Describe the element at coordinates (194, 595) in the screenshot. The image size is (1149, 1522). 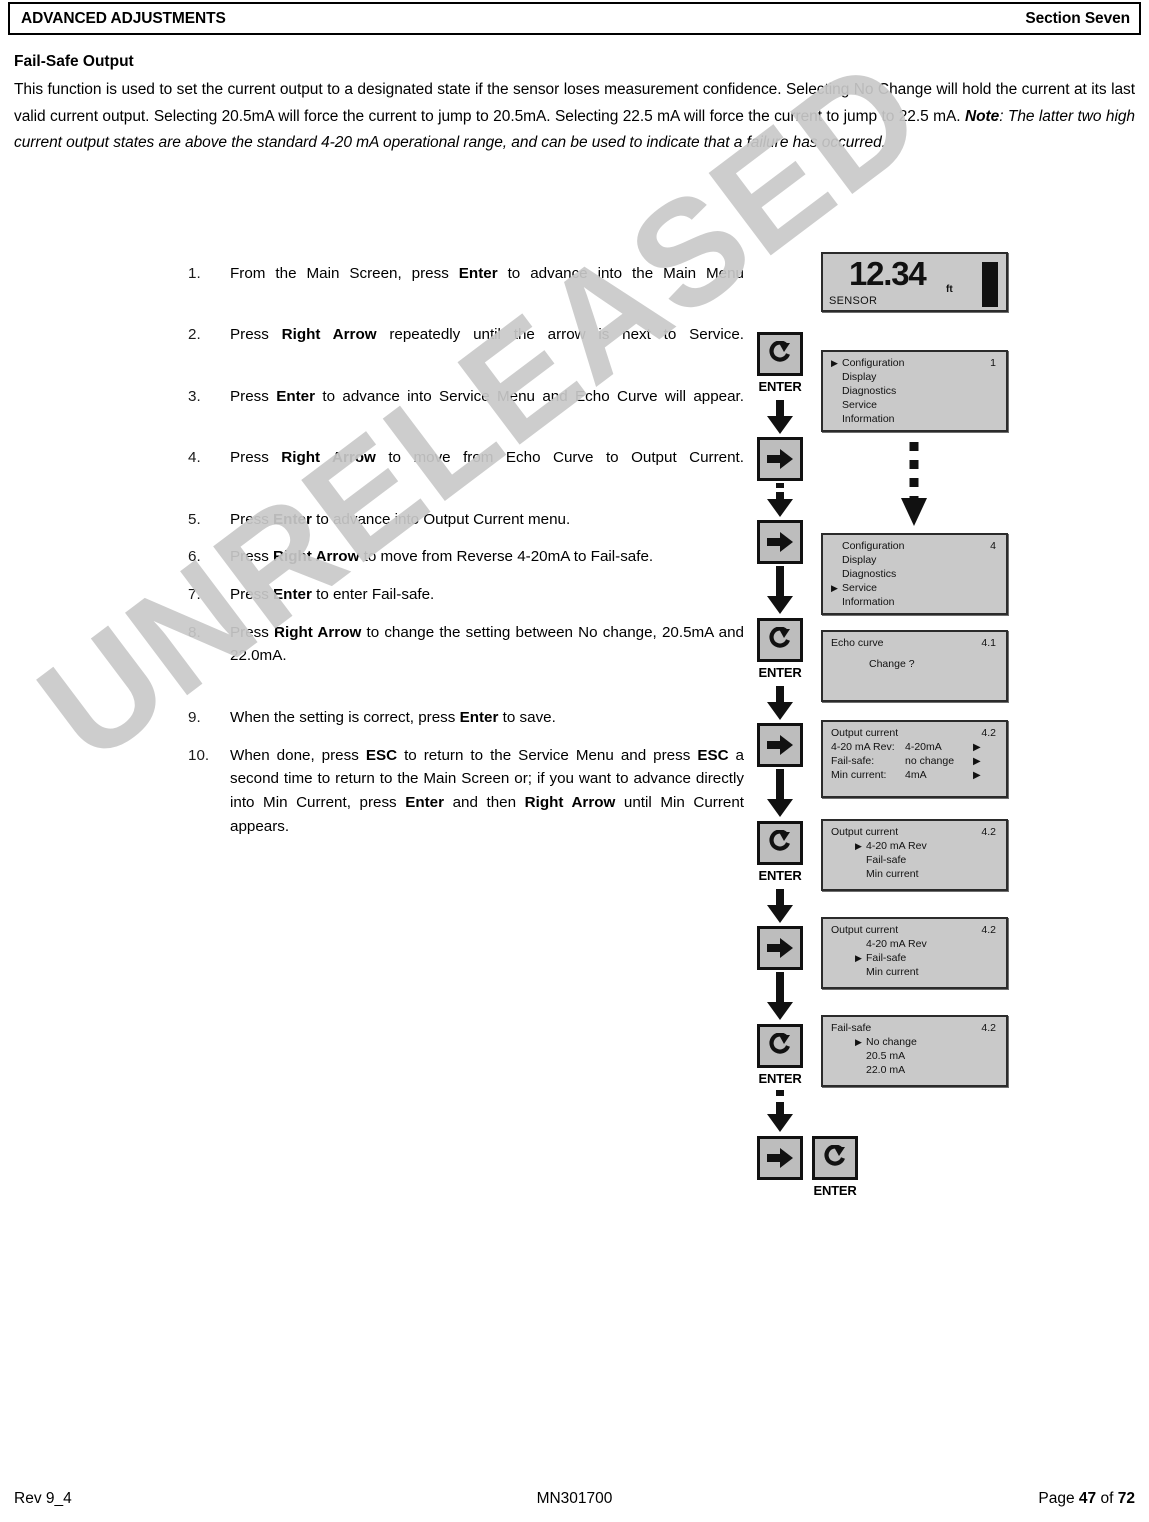
I see `step-number: 7.` at that location.